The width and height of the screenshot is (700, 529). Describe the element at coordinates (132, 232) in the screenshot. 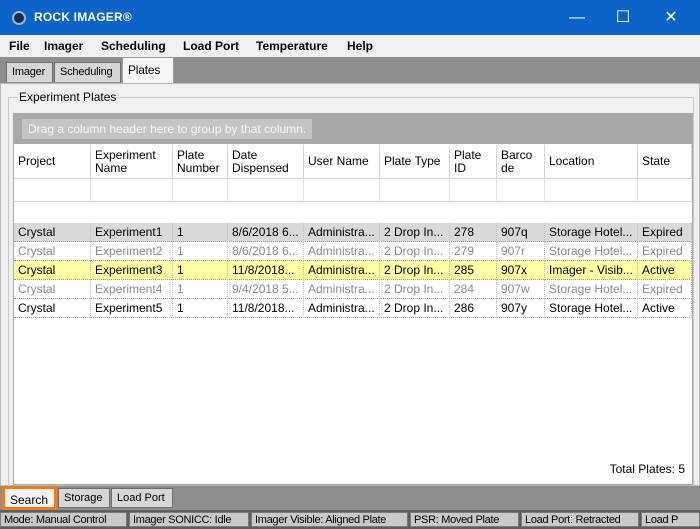

I see `cell-experiment-name: Experiment1` at that location.